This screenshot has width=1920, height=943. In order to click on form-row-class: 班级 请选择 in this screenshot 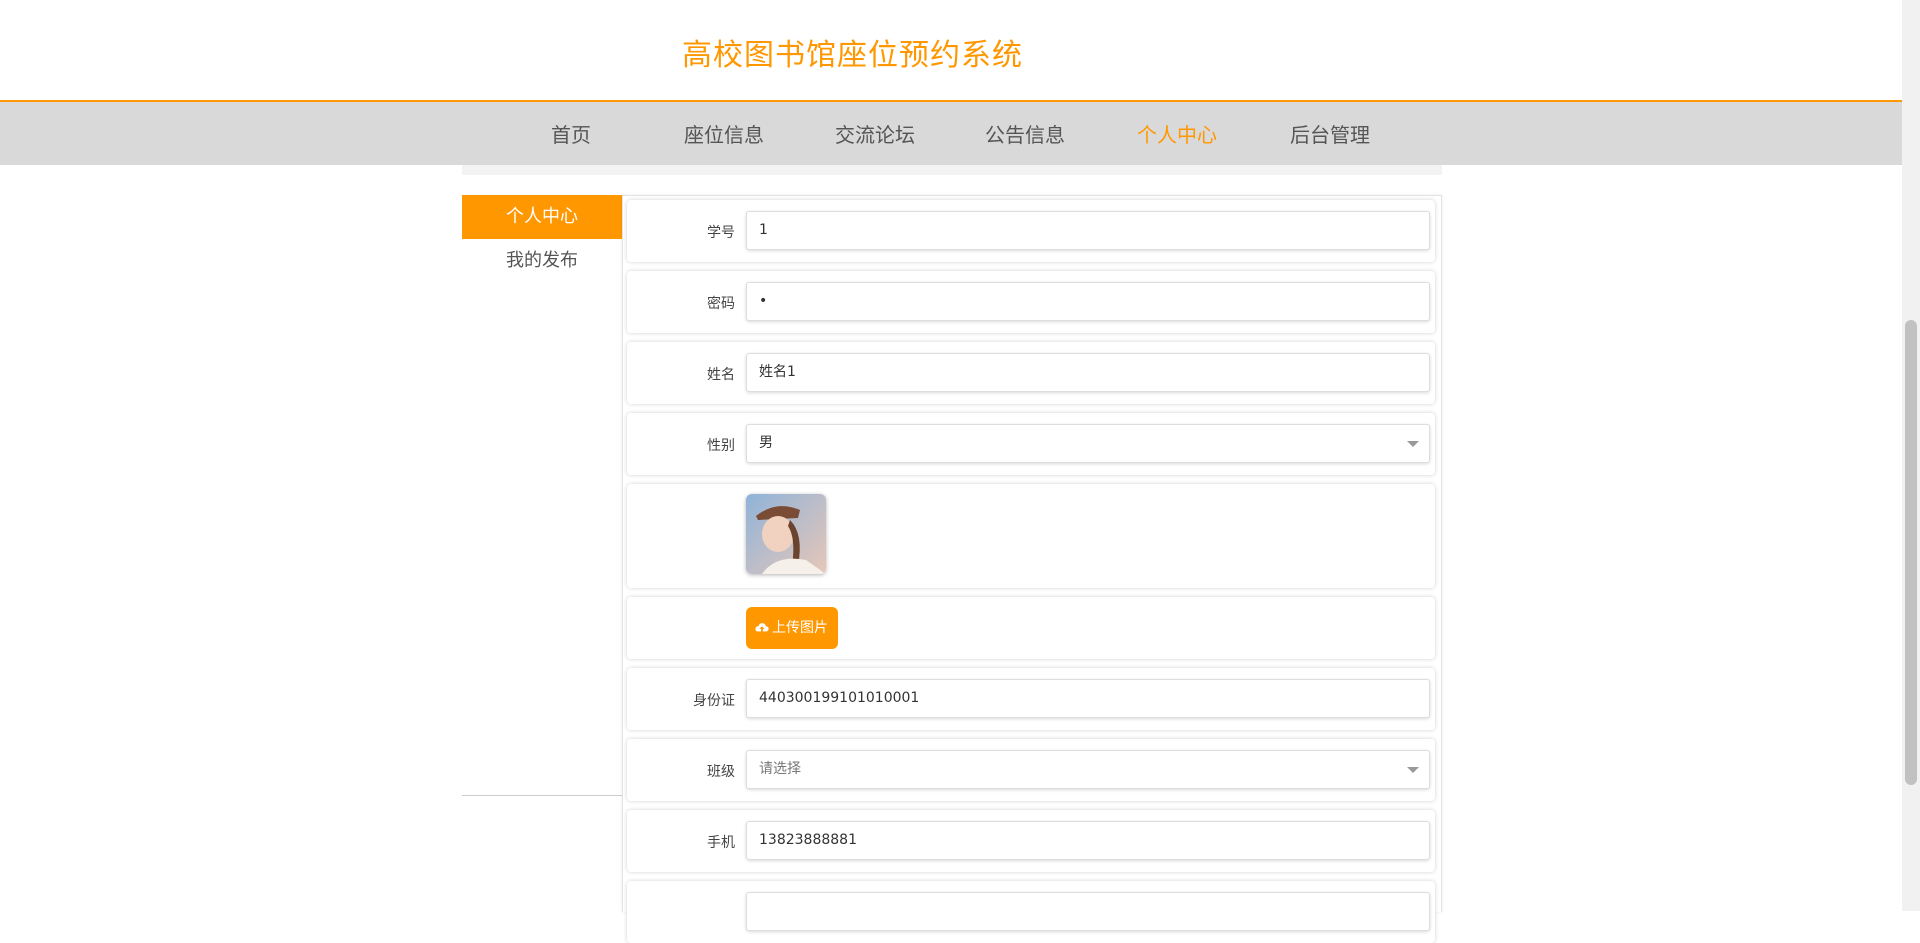, I will do `click(1031, 770)`.